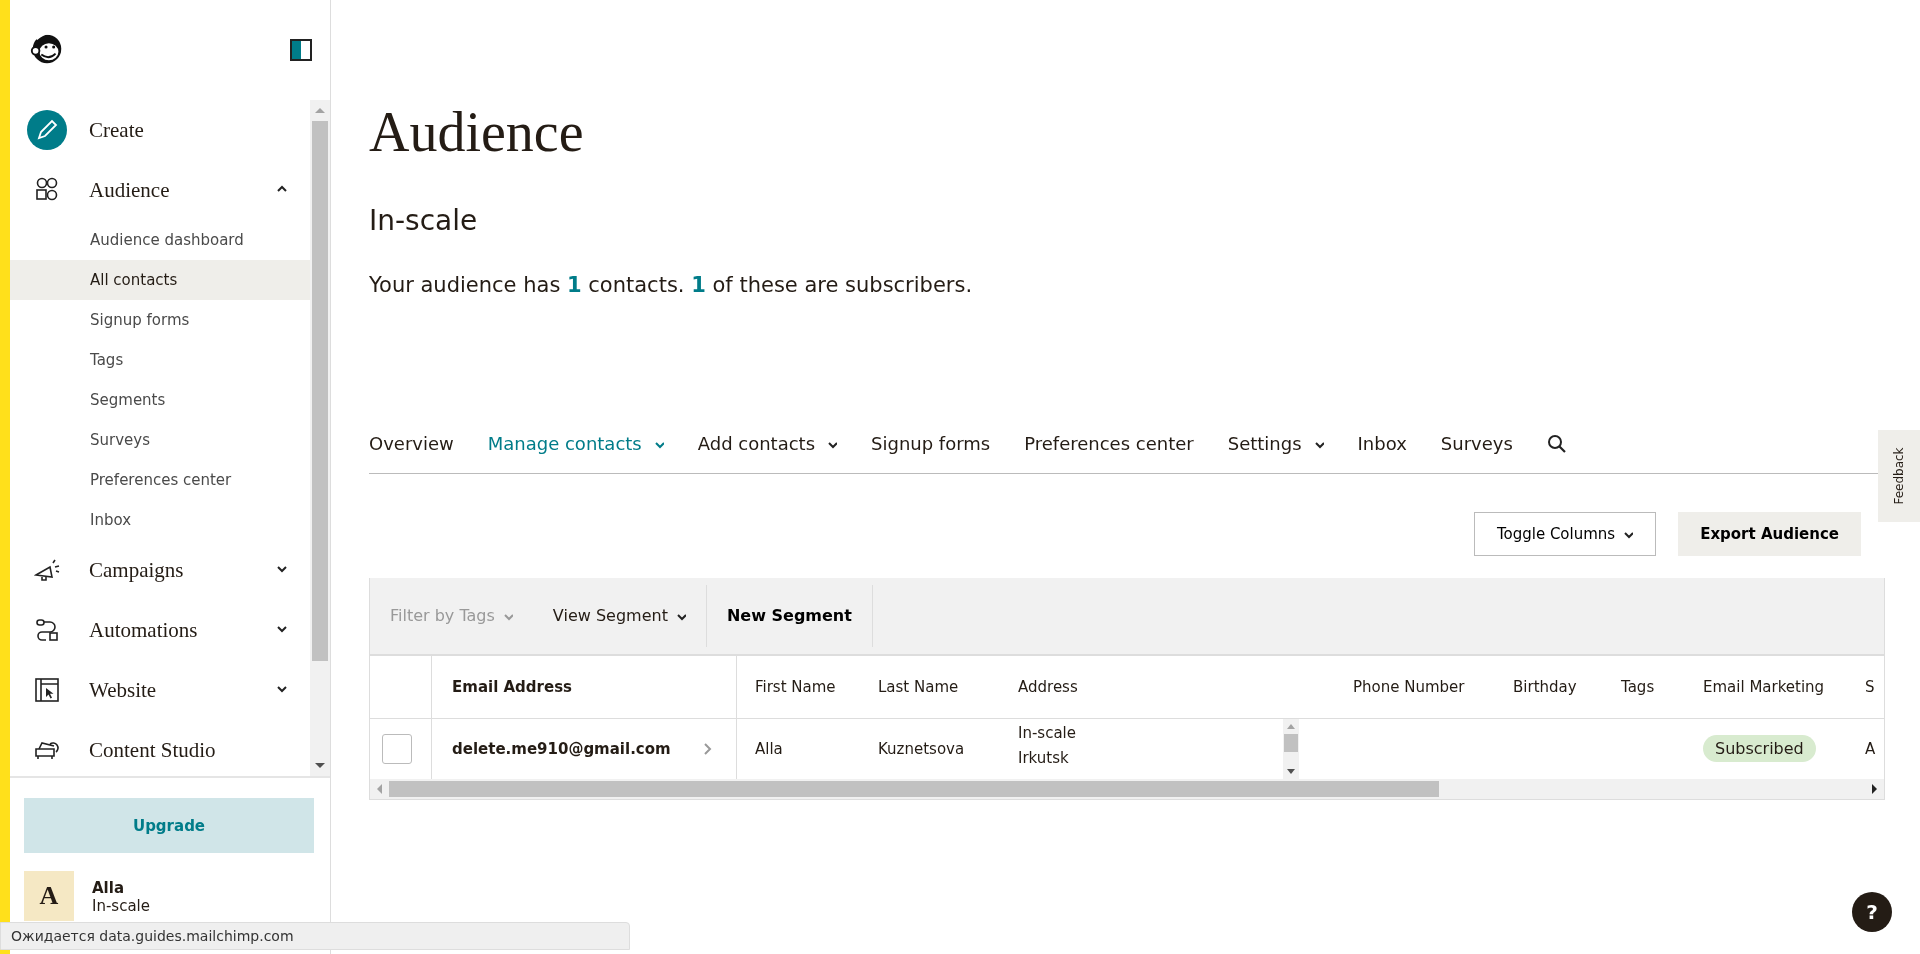 The height and width of the screenshot is (954, 1920). What do you see at coordinates (1638, 686) in the screenshot?
I see `column-header: Tags` at bounding box center [1638, 686].